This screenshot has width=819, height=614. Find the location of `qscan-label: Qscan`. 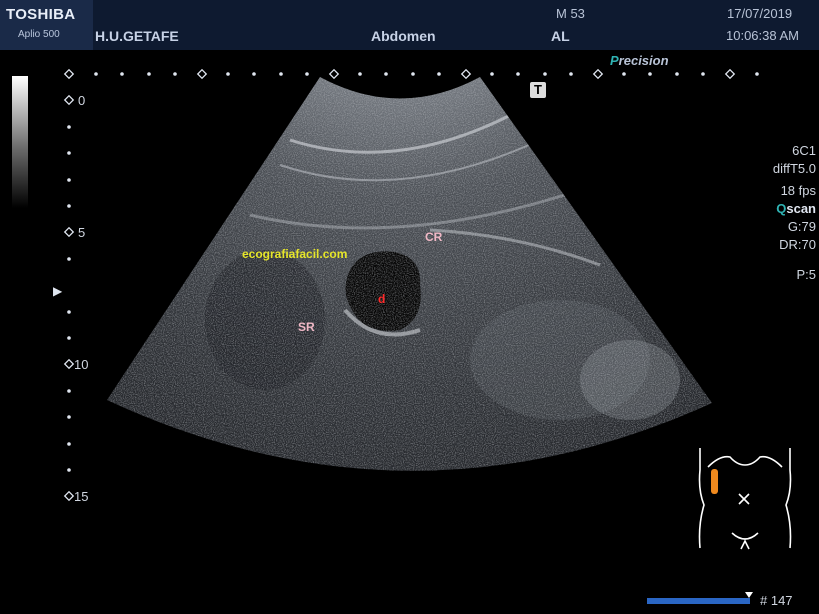

qscan-label: Qscan is located at coordinates (796, 208).